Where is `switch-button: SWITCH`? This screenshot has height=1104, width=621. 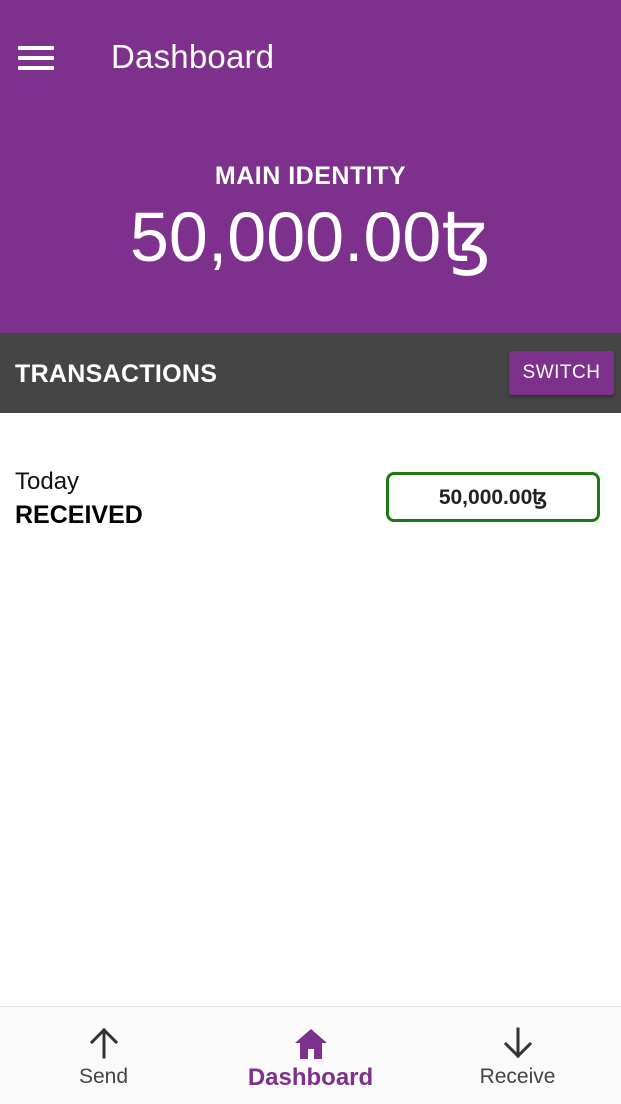 switch-button: SWITCH is located at coordinates (561, 373).